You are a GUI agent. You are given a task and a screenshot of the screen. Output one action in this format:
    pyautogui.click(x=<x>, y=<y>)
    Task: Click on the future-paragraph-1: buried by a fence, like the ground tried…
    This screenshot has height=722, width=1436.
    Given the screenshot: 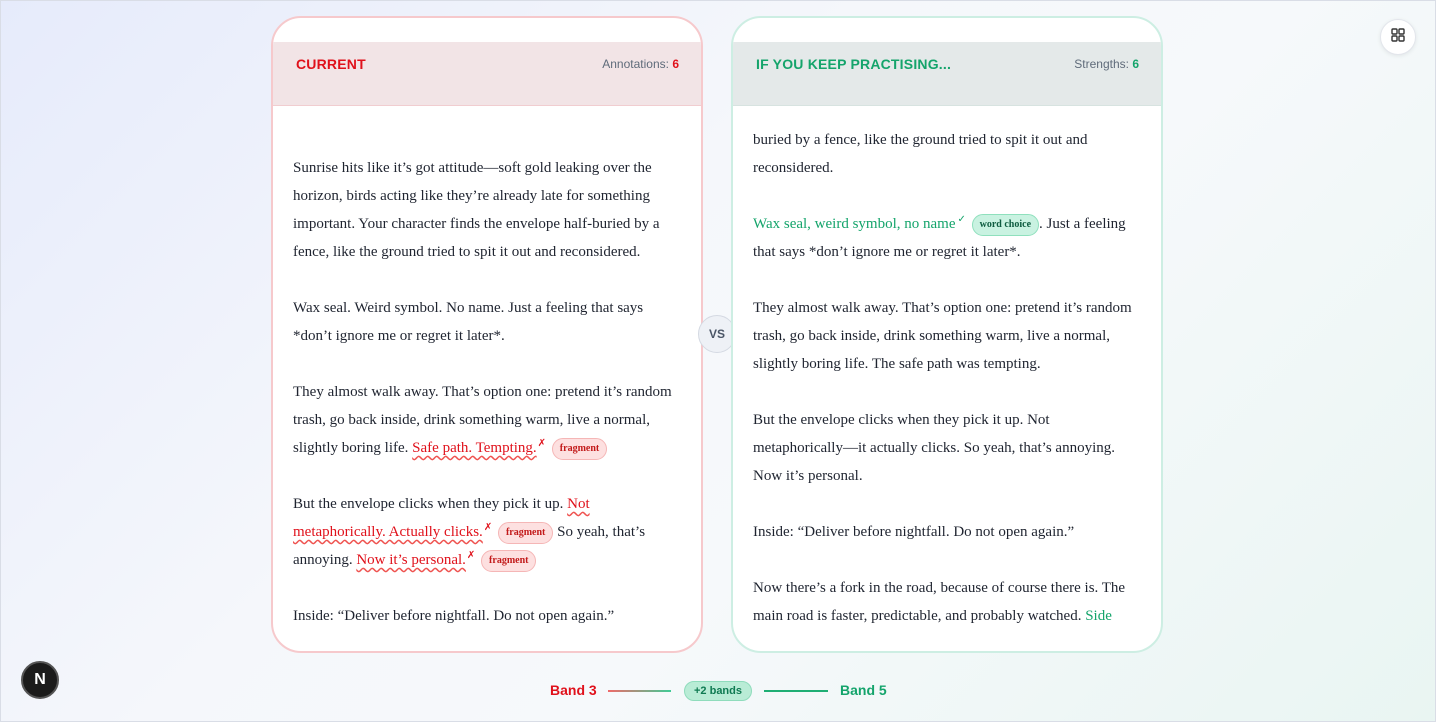 What is the action you would take?
    pyautogui.click(x=920, y=154)
    